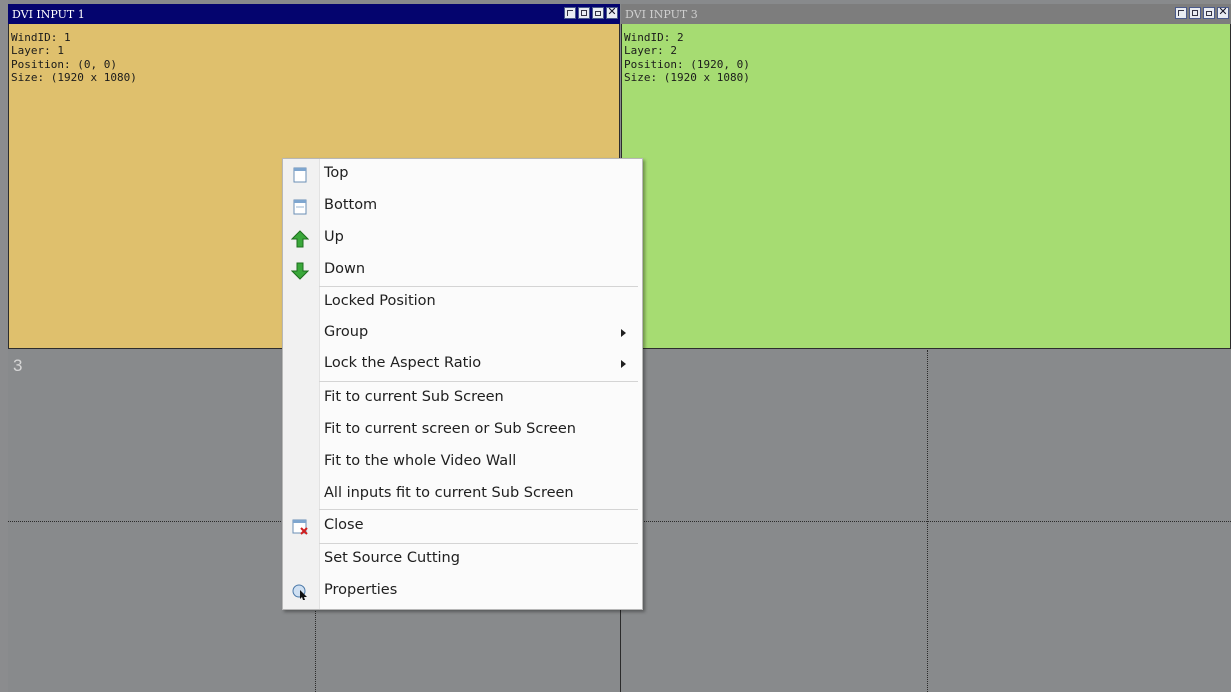  I want to click on menu-item-label: Lock the Aspect Ratio, so click(403, 363).